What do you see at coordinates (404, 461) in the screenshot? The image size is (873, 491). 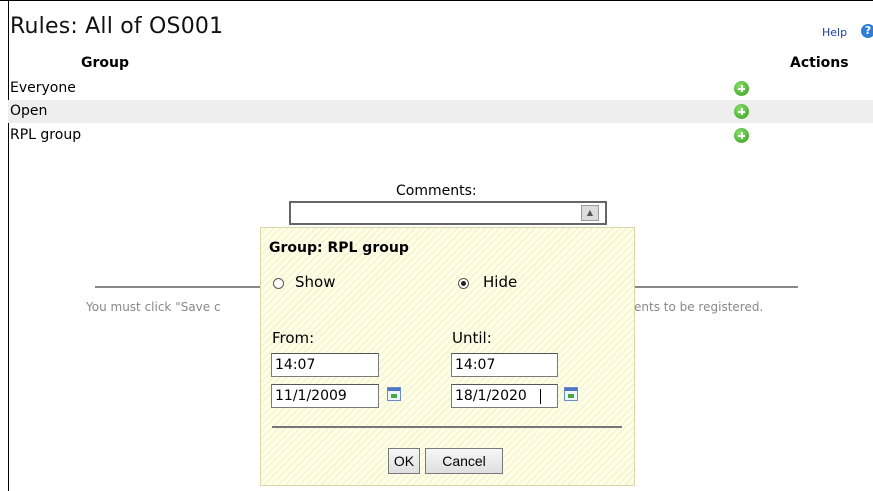 I see `ok-button: OK` at bounding box center [404, 461].